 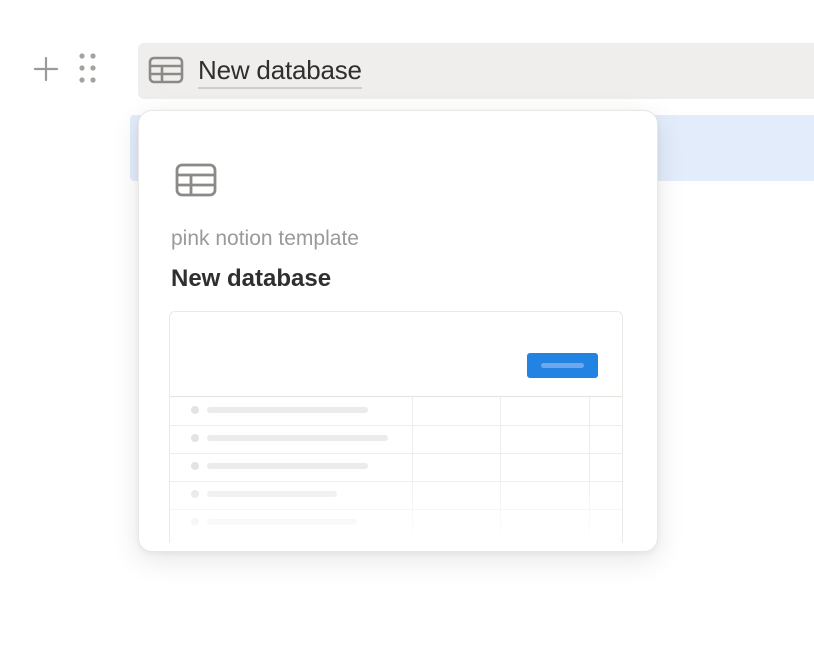 I want to click on database-title-link: New database, so click(x=280, y=71).